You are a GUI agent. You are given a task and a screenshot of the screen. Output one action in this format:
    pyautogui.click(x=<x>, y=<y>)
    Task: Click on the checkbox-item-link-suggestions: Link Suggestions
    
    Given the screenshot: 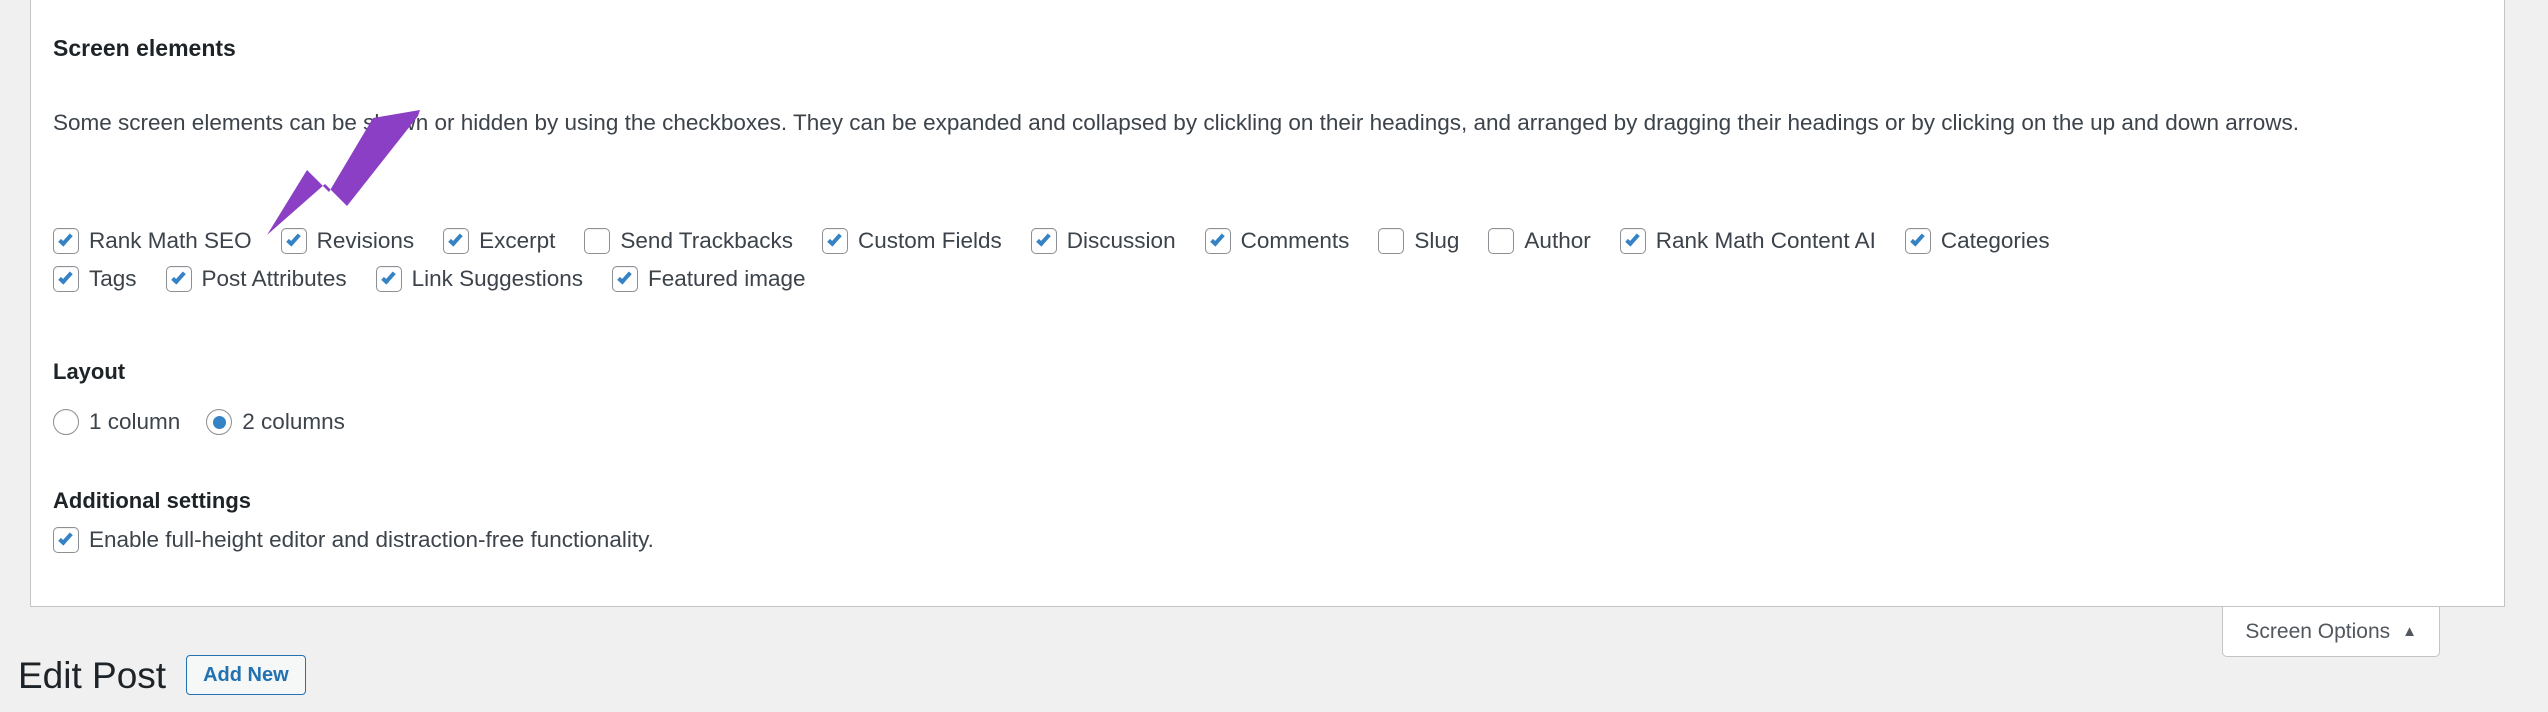 What is the action you would take?
    pyautogui.click(x=479, y=279)
    